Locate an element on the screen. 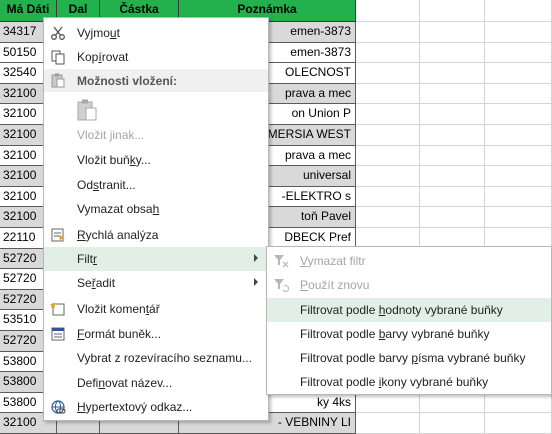  menu-item-insert-comment: Vložit komentář is located at coordinates (156, 309).